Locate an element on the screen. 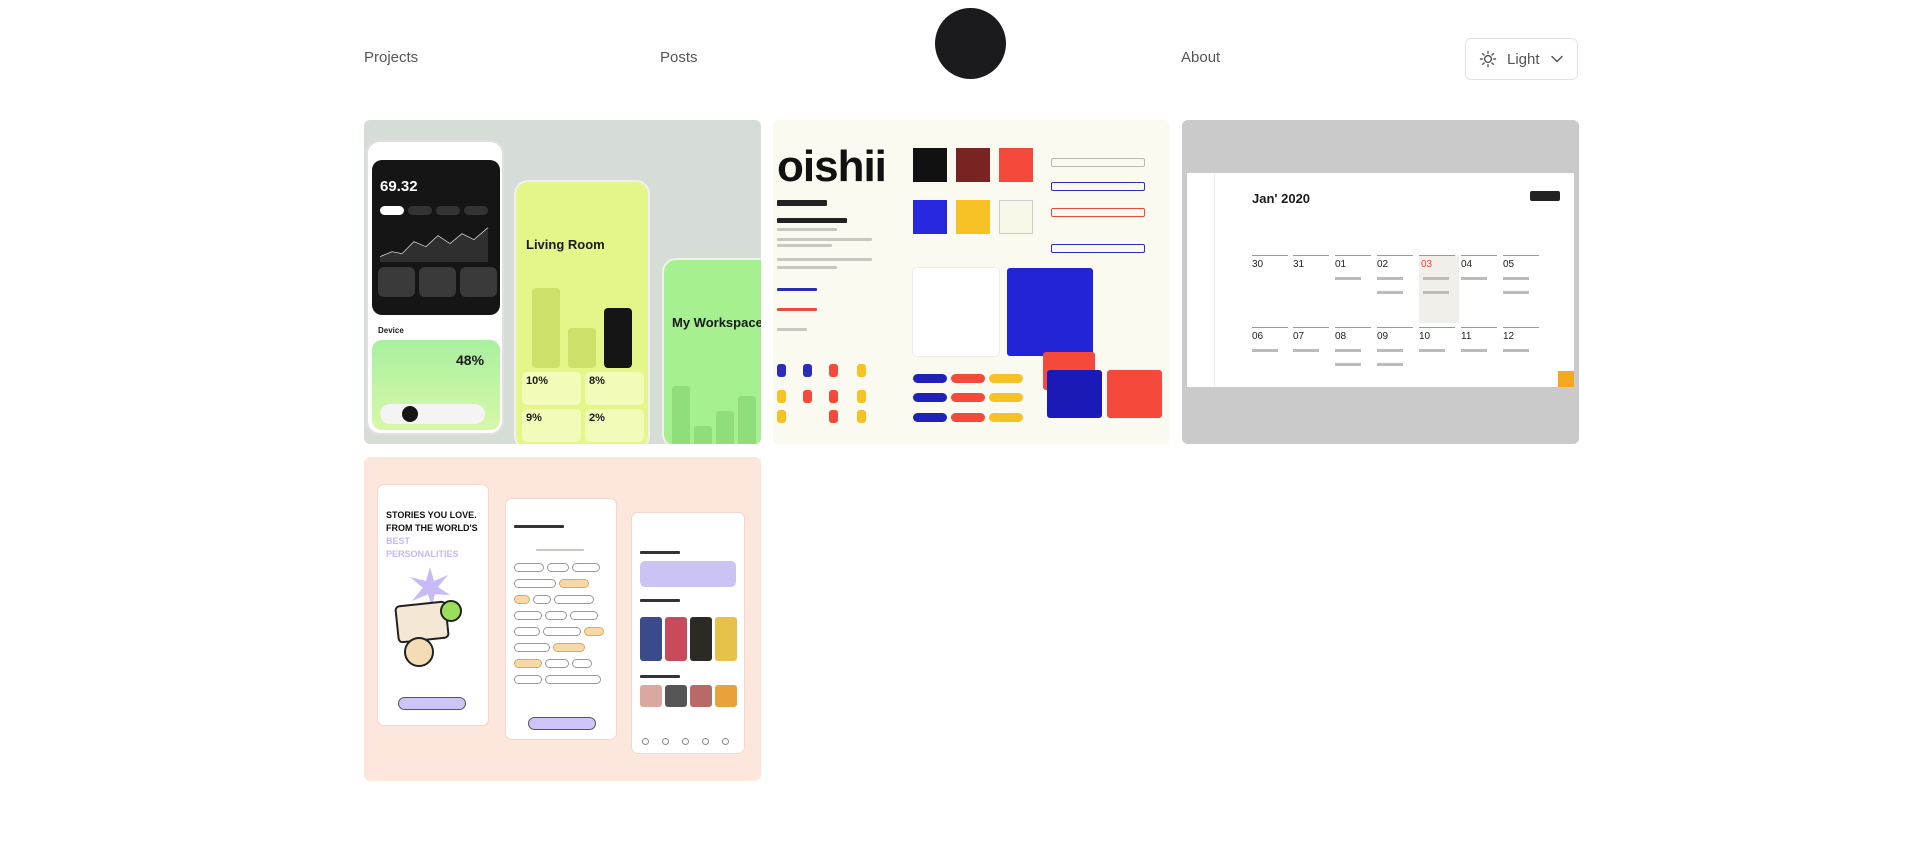 This screenshot has width=1920, height=847. product-card-light is located at coordinates (956, 312).